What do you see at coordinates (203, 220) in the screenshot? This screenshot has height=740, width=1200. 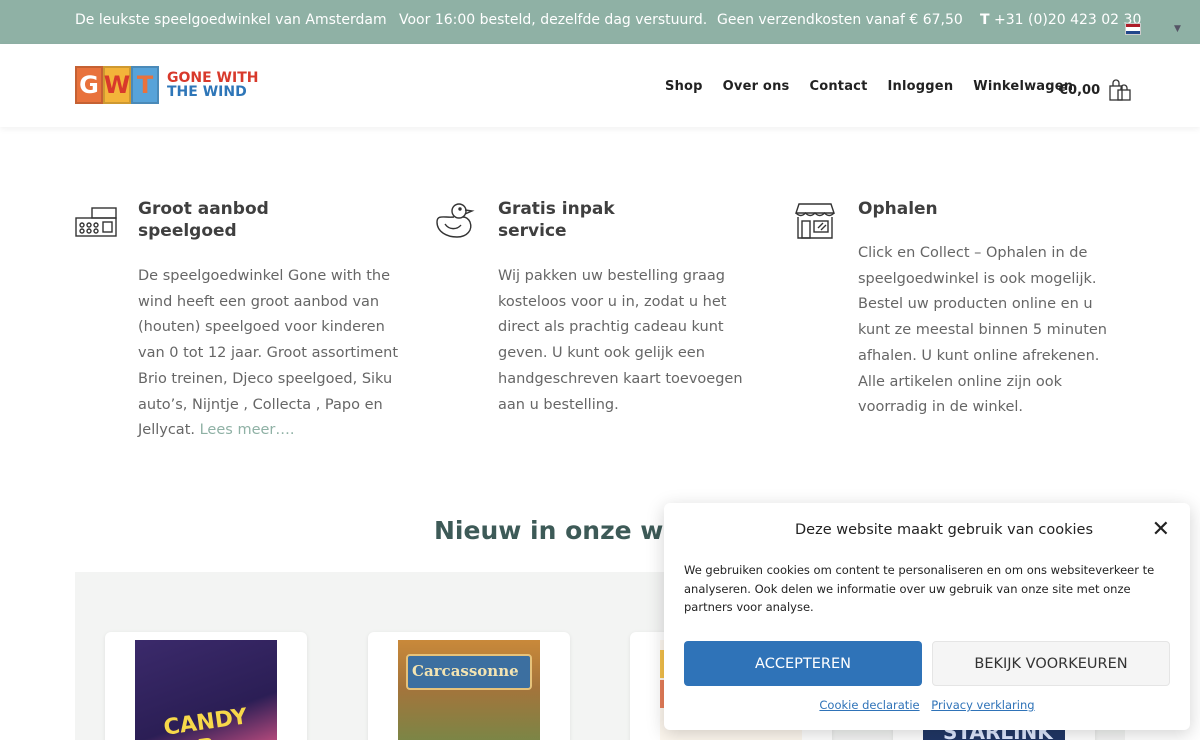 I see `feature-title: Groot aanbod speelgoed` at bounding box center [203, 220].